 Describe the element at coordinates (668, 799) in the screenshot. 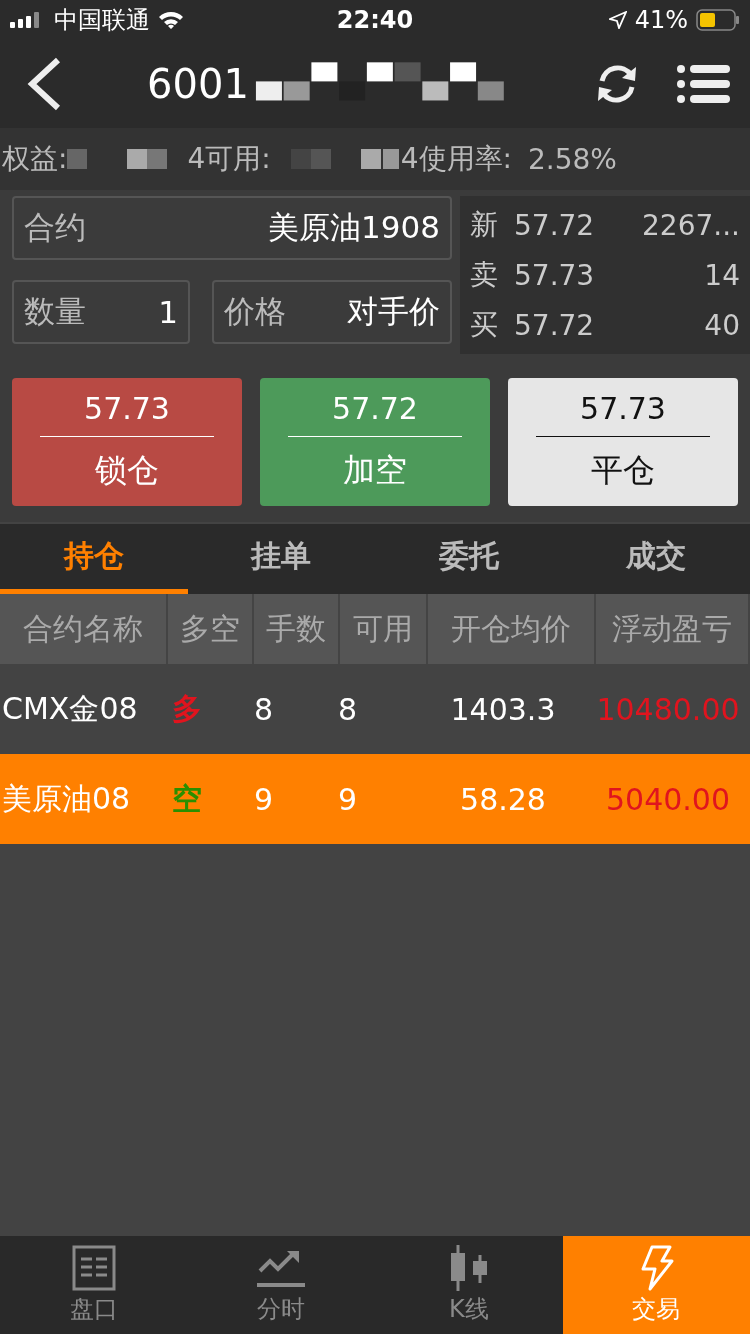

I see `table-cell-text: 5040.00` at that location.